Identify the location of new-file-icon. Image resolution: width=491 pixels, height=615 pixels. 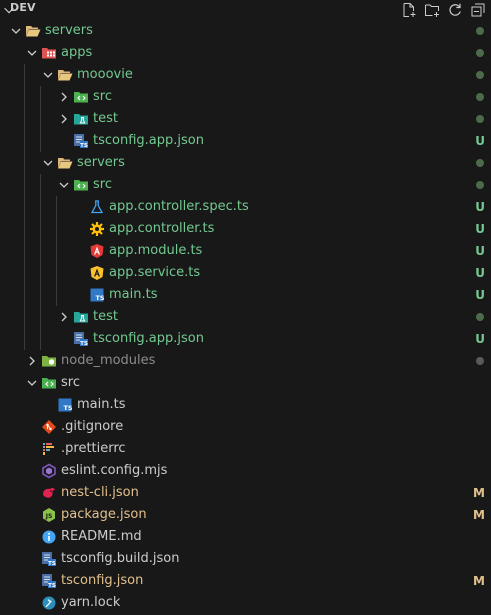
(409, 10).